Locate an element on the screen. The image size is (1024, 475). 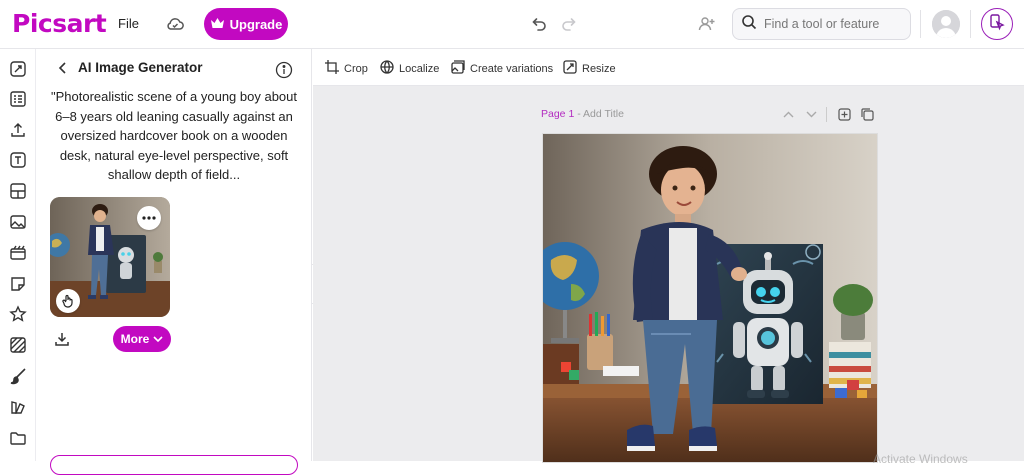
create-variations-label: Create variations is located at coordinates (512, 68).